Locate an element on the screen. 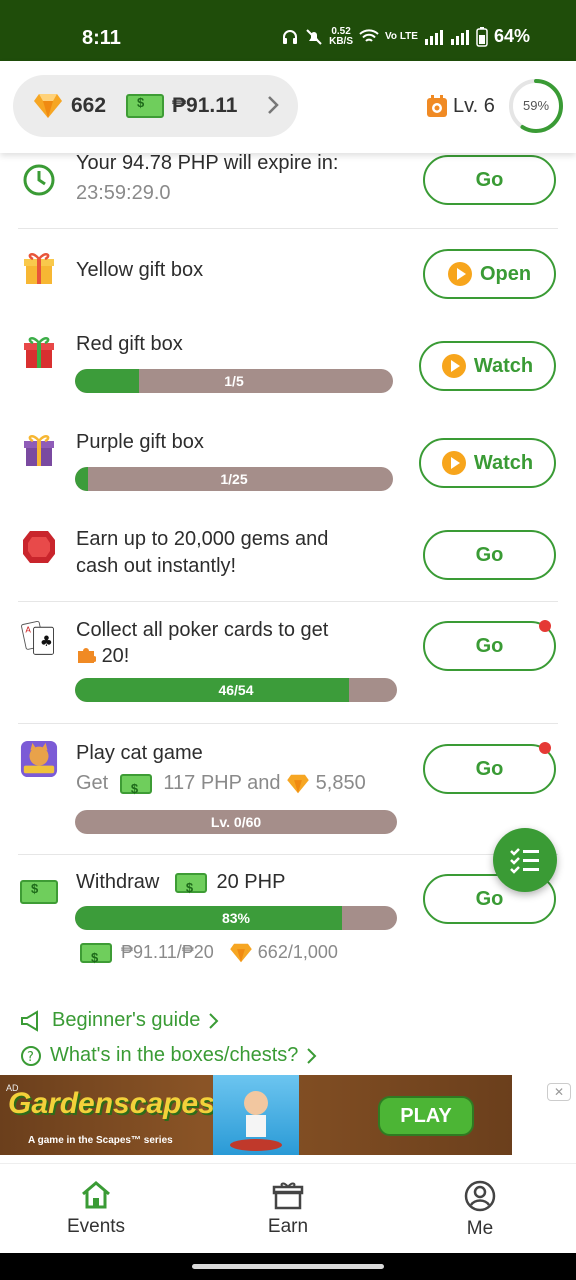 This screenshot has width=576, height=1280. purple-gift-icon is located at coordinates (39, 450).